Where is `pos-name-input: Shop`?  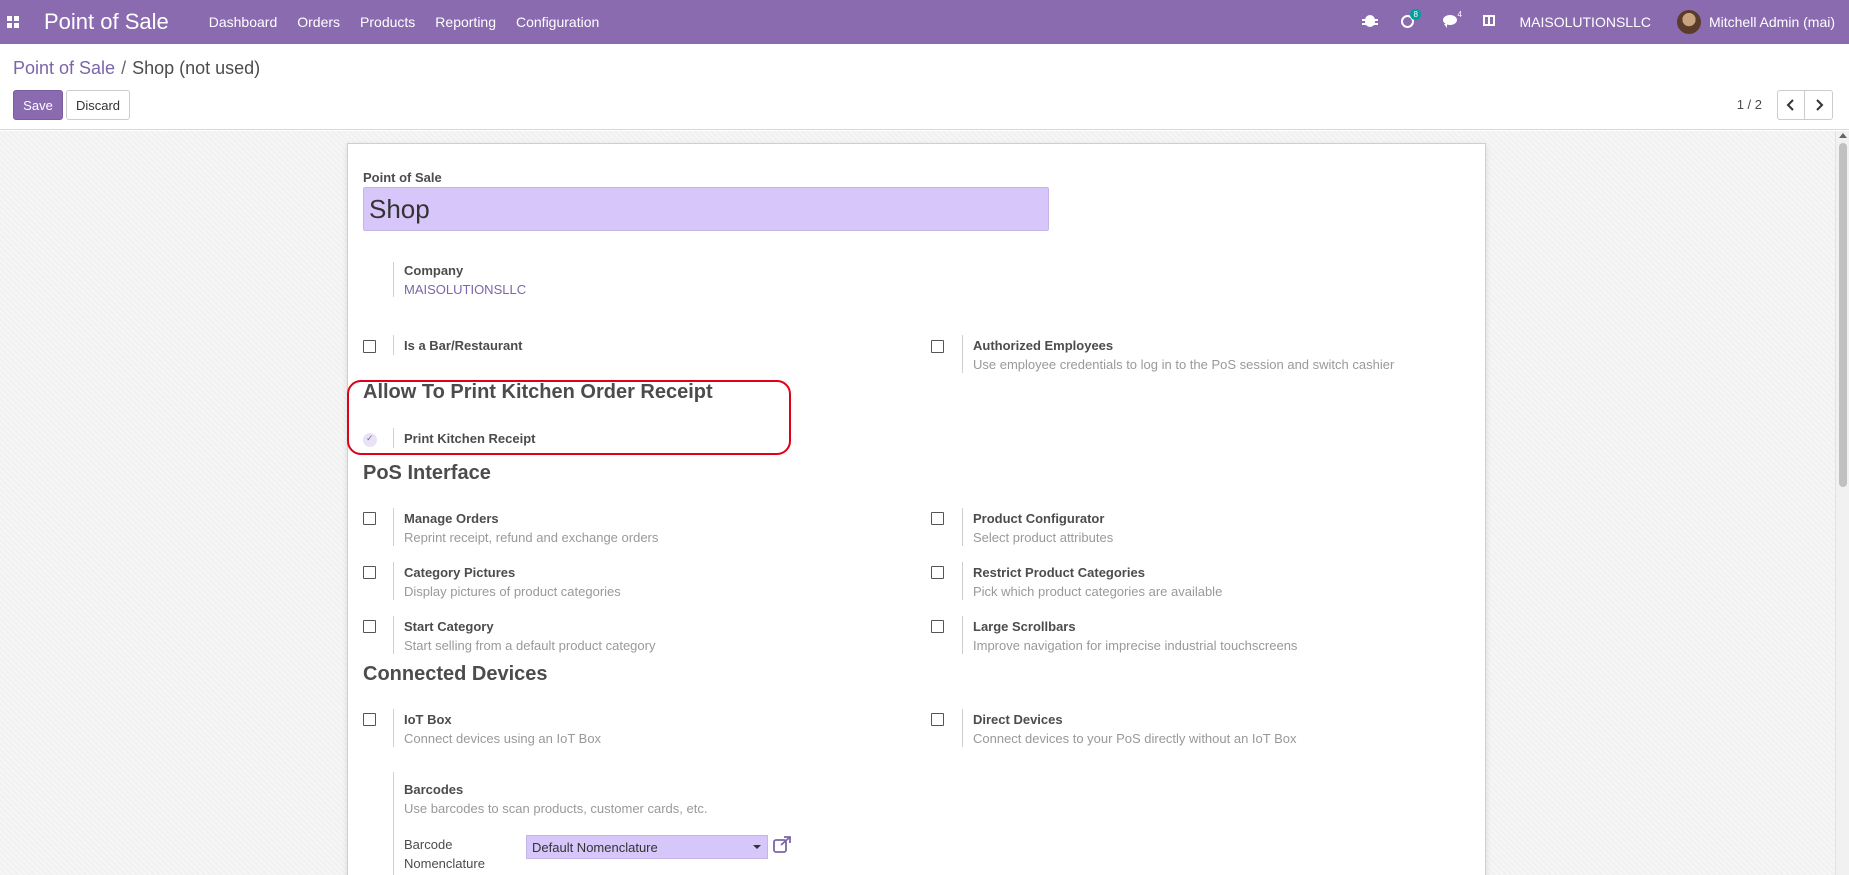 pos-name-input: Shop is located at coordinates (706, 209).